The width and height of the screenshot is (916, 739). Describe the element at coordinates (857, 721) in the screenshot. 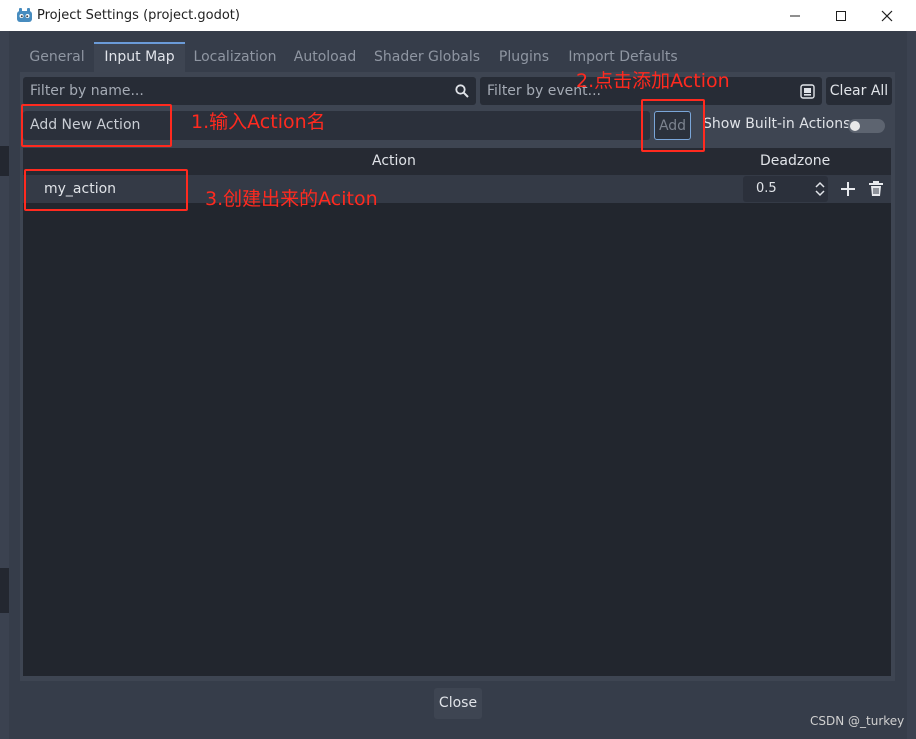

I see `watermark: CSDN @_turkey` at that location.